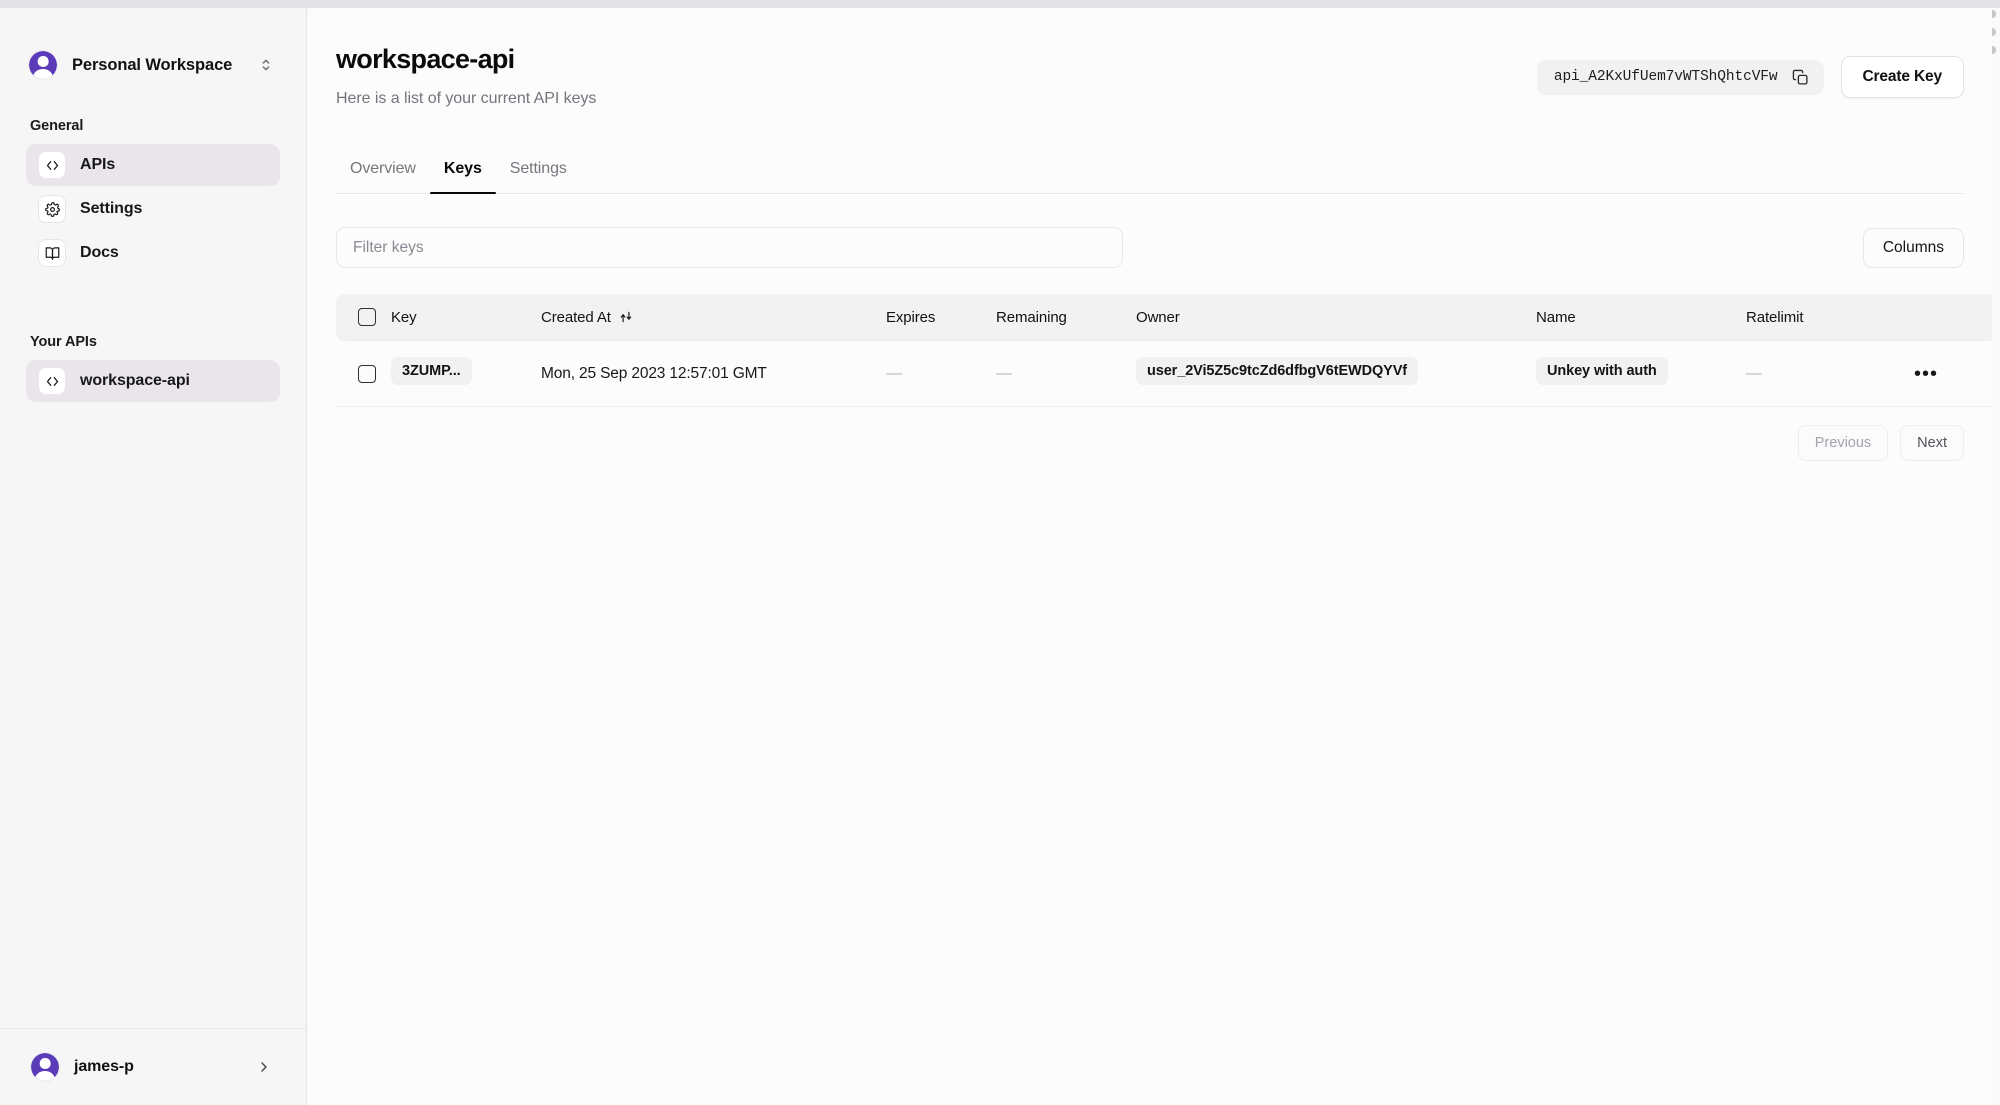 Image resolution: width=2000 pixels, height=1105 pixels. I want to click on column-header-ratelimit: Ratelimit, so click(1826, 317).